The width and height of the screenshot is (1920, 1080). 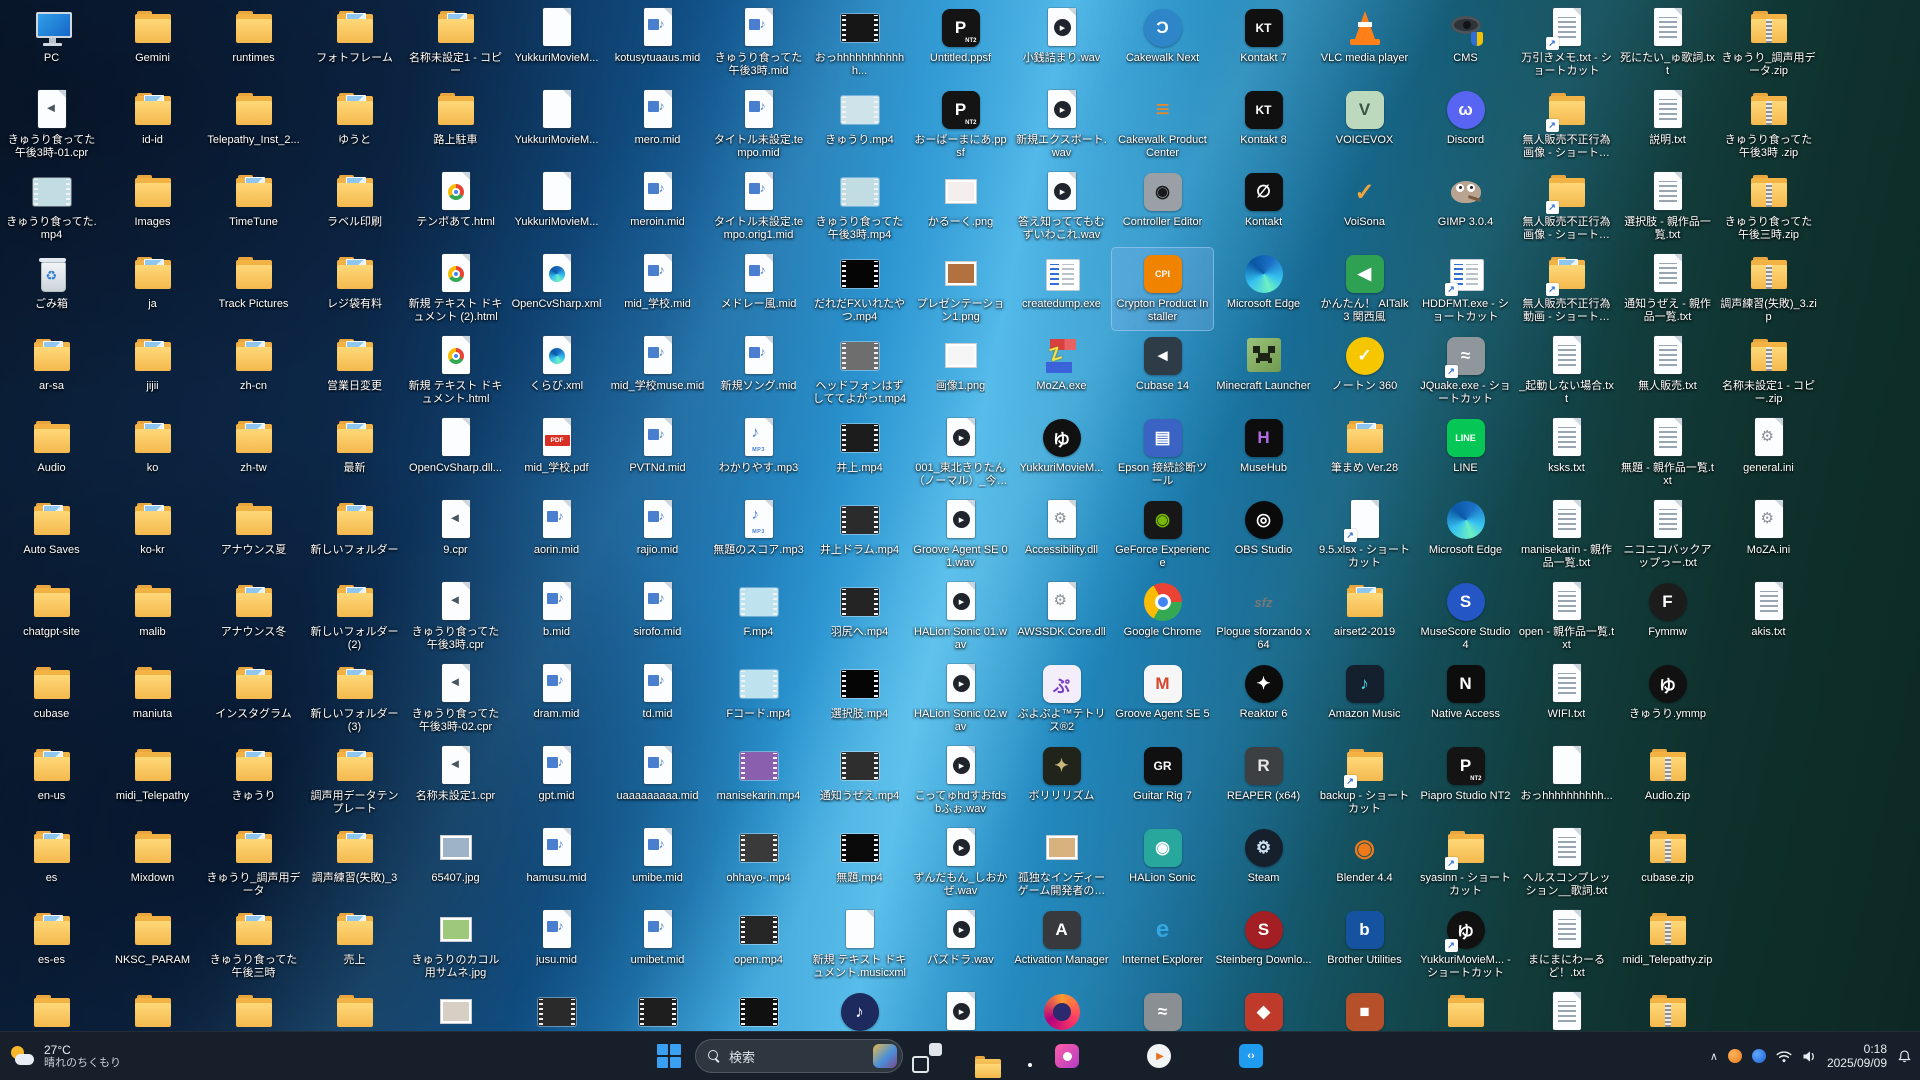 What do you see at coordinates (657, 43) in the screenshot?
I see `desktop-icon: ♪ kotusytuaaus.mid` at bounding box center [657, 43].